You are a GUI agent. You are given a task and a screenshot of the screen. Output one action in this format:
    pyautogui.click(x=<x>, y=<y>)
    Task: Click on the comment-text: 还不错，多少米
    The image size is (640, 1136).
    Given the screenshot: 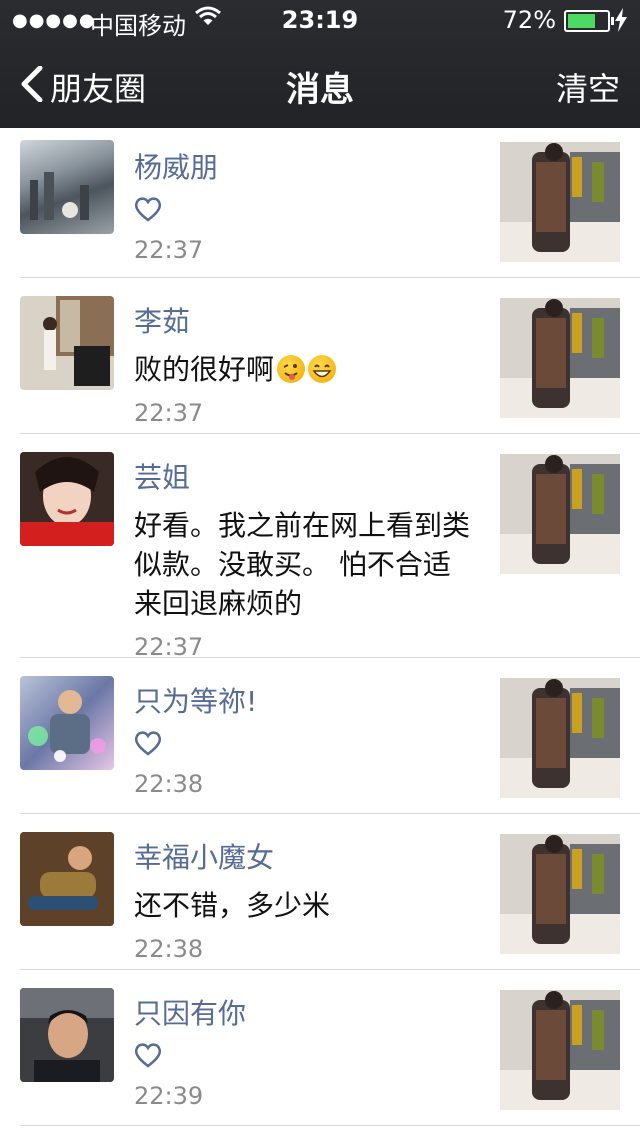 What is the action you would take?
    pyautogui.click(x=232, y=905)
    